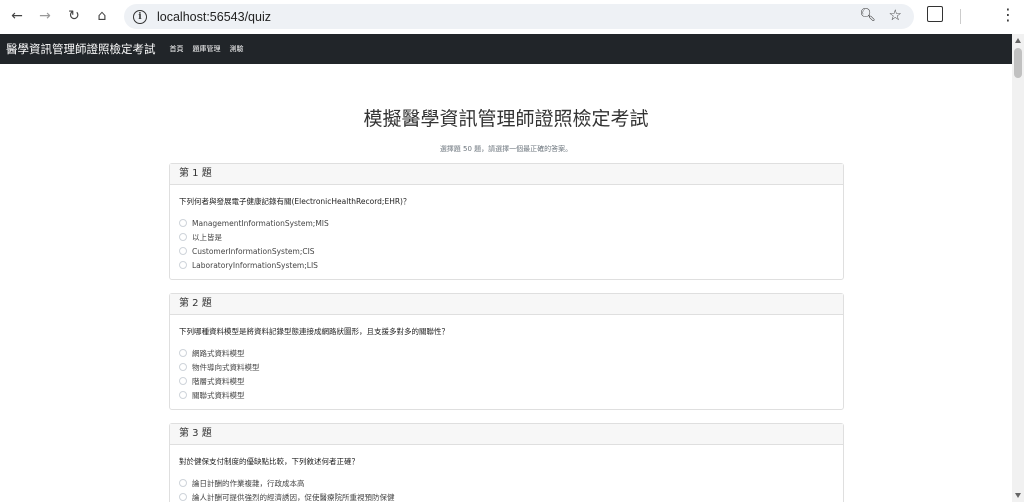 The width and height of the screenshot is (1024, 502). What do you see at coordinates (81, 49) in the screenshot?
I see `navbar-brand: 醫學資訊管理師證照檢定考試` at bounding box center [81, 49].